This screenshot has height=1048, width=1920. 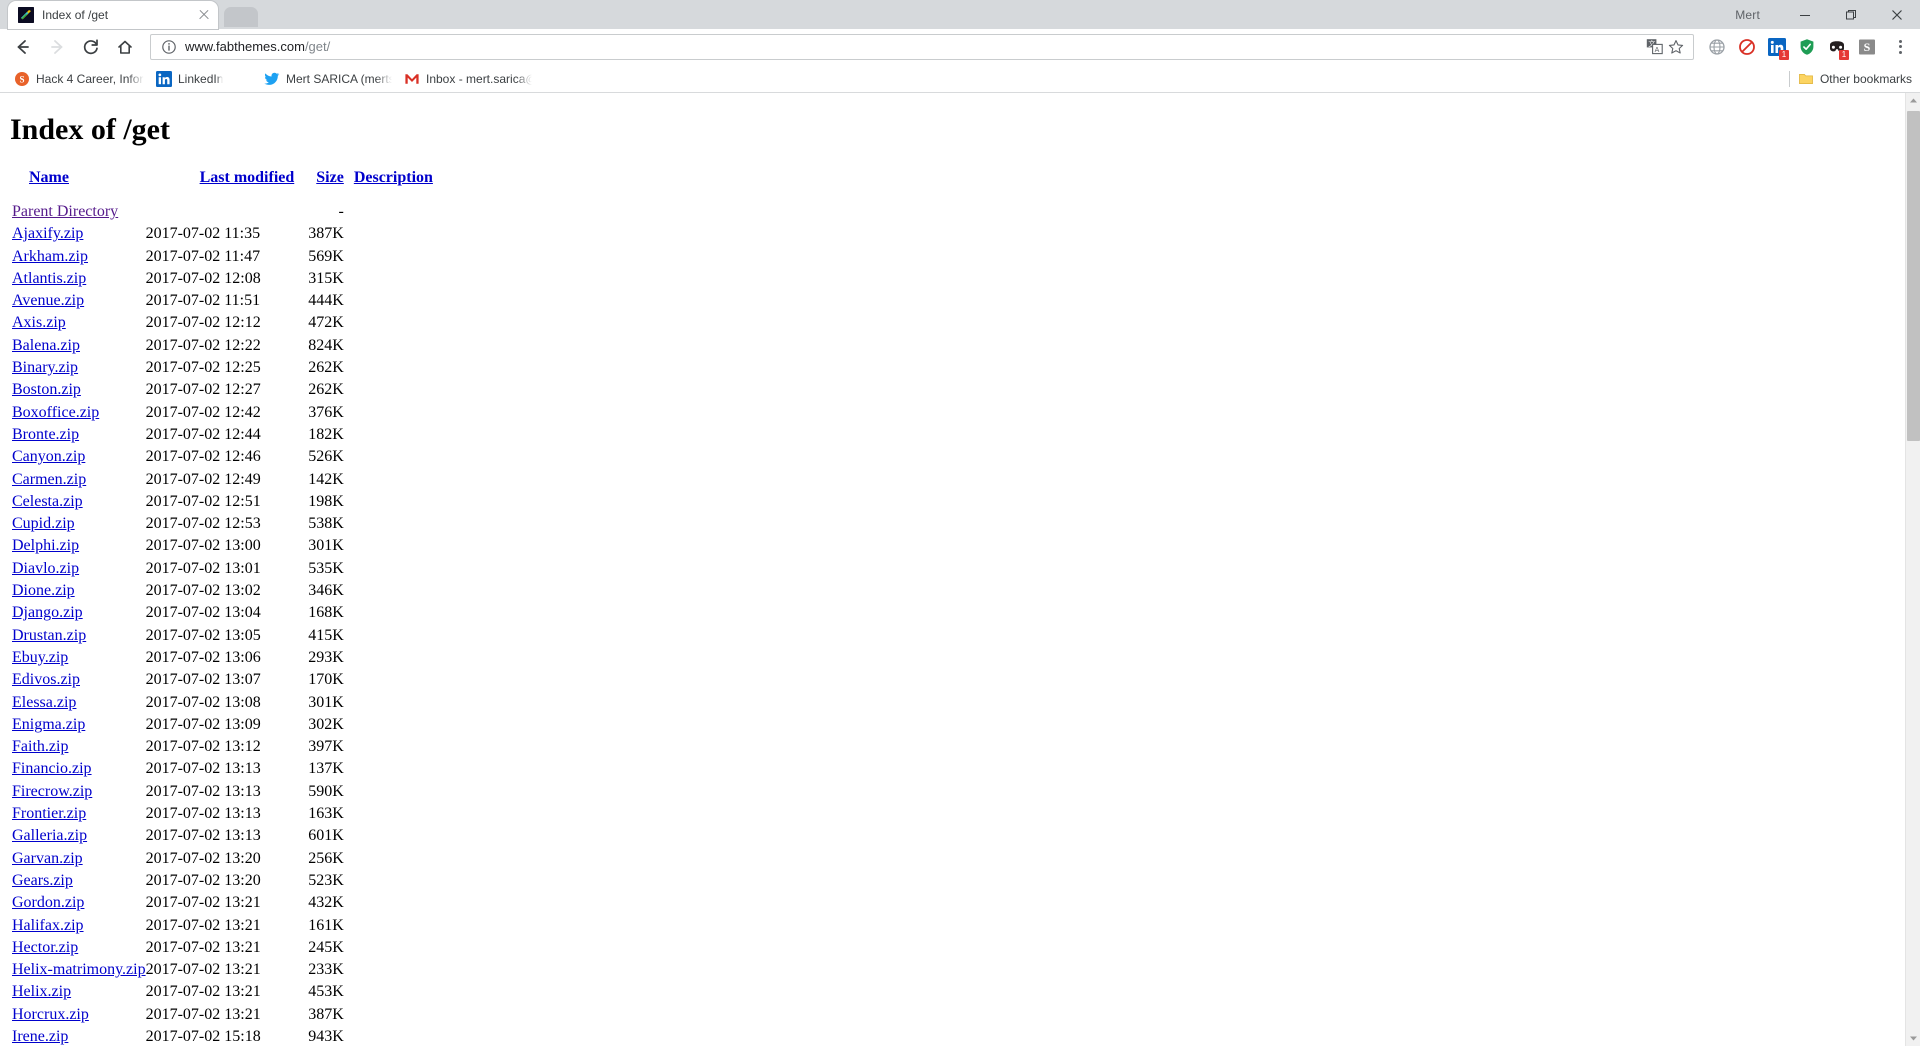 What do you see at coordinates (79, 969) in the screenshot?
I see `file-link: Helix-matrimony.zip` at bounding box center [79, 969].